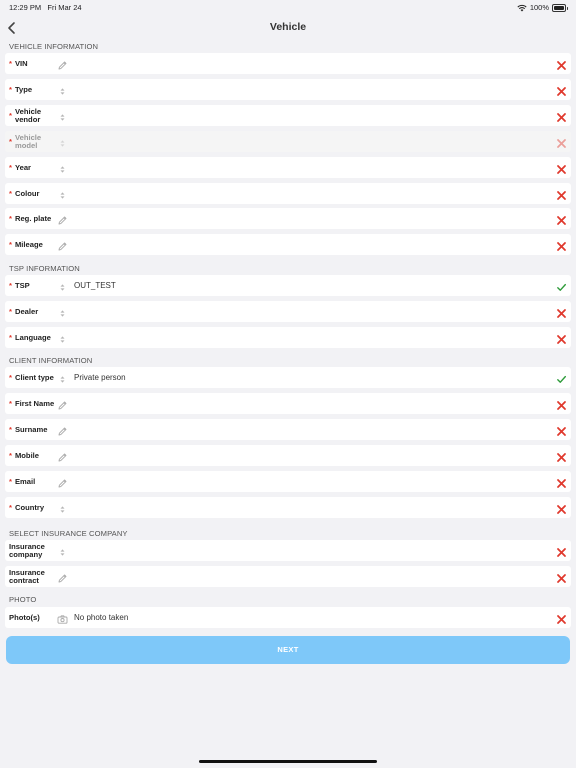  Describe the element at coordinates (51, 360) in the screenshot. I see `section-header-client: CLIENT INFORMATION` at that location.